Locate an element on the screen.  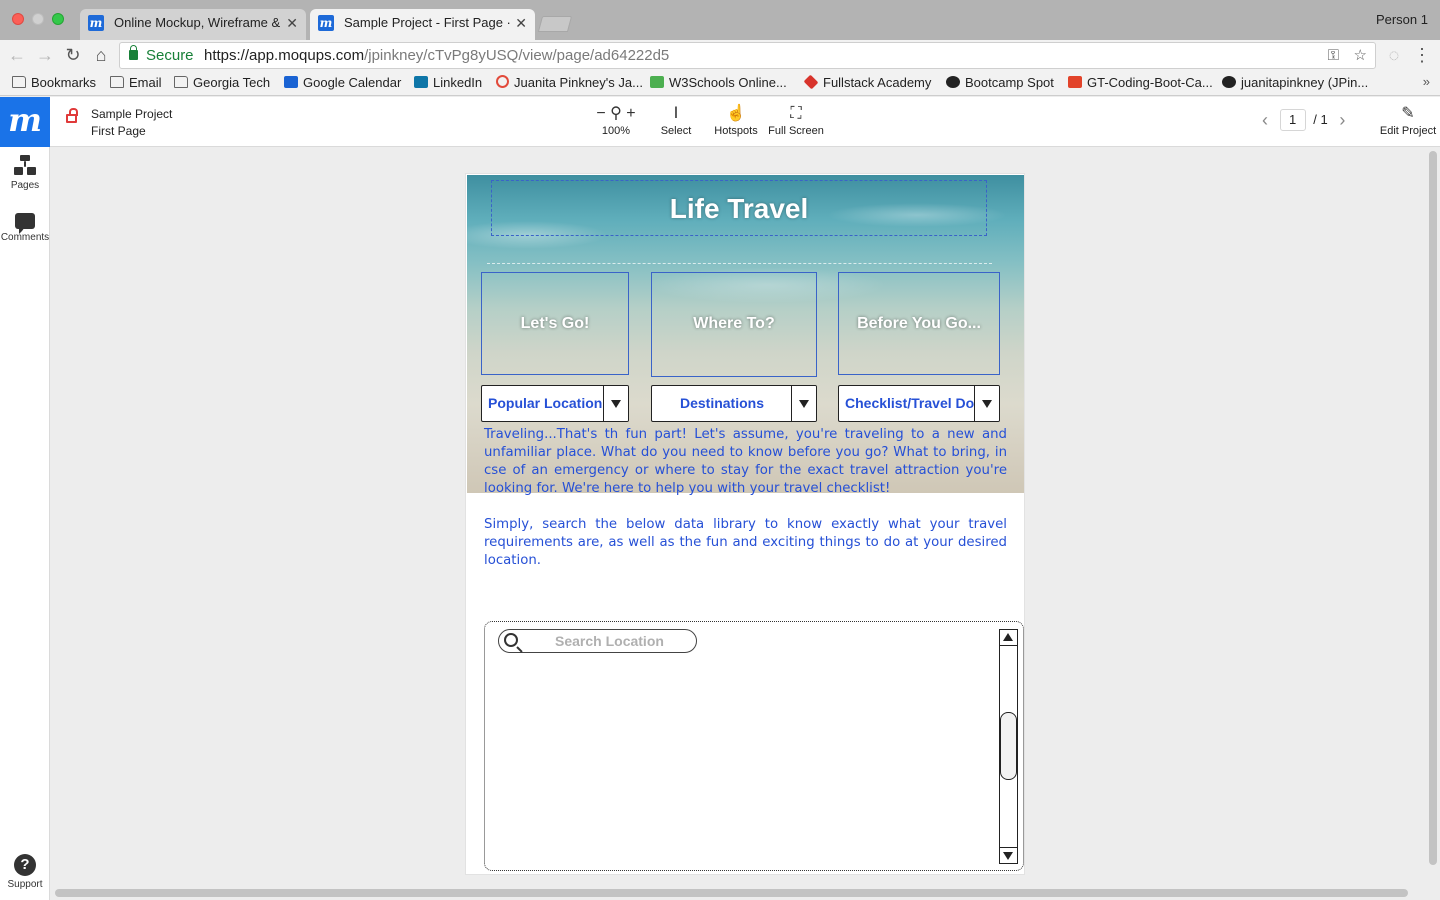
w3schools-icon is located at coordinates (657, 82).